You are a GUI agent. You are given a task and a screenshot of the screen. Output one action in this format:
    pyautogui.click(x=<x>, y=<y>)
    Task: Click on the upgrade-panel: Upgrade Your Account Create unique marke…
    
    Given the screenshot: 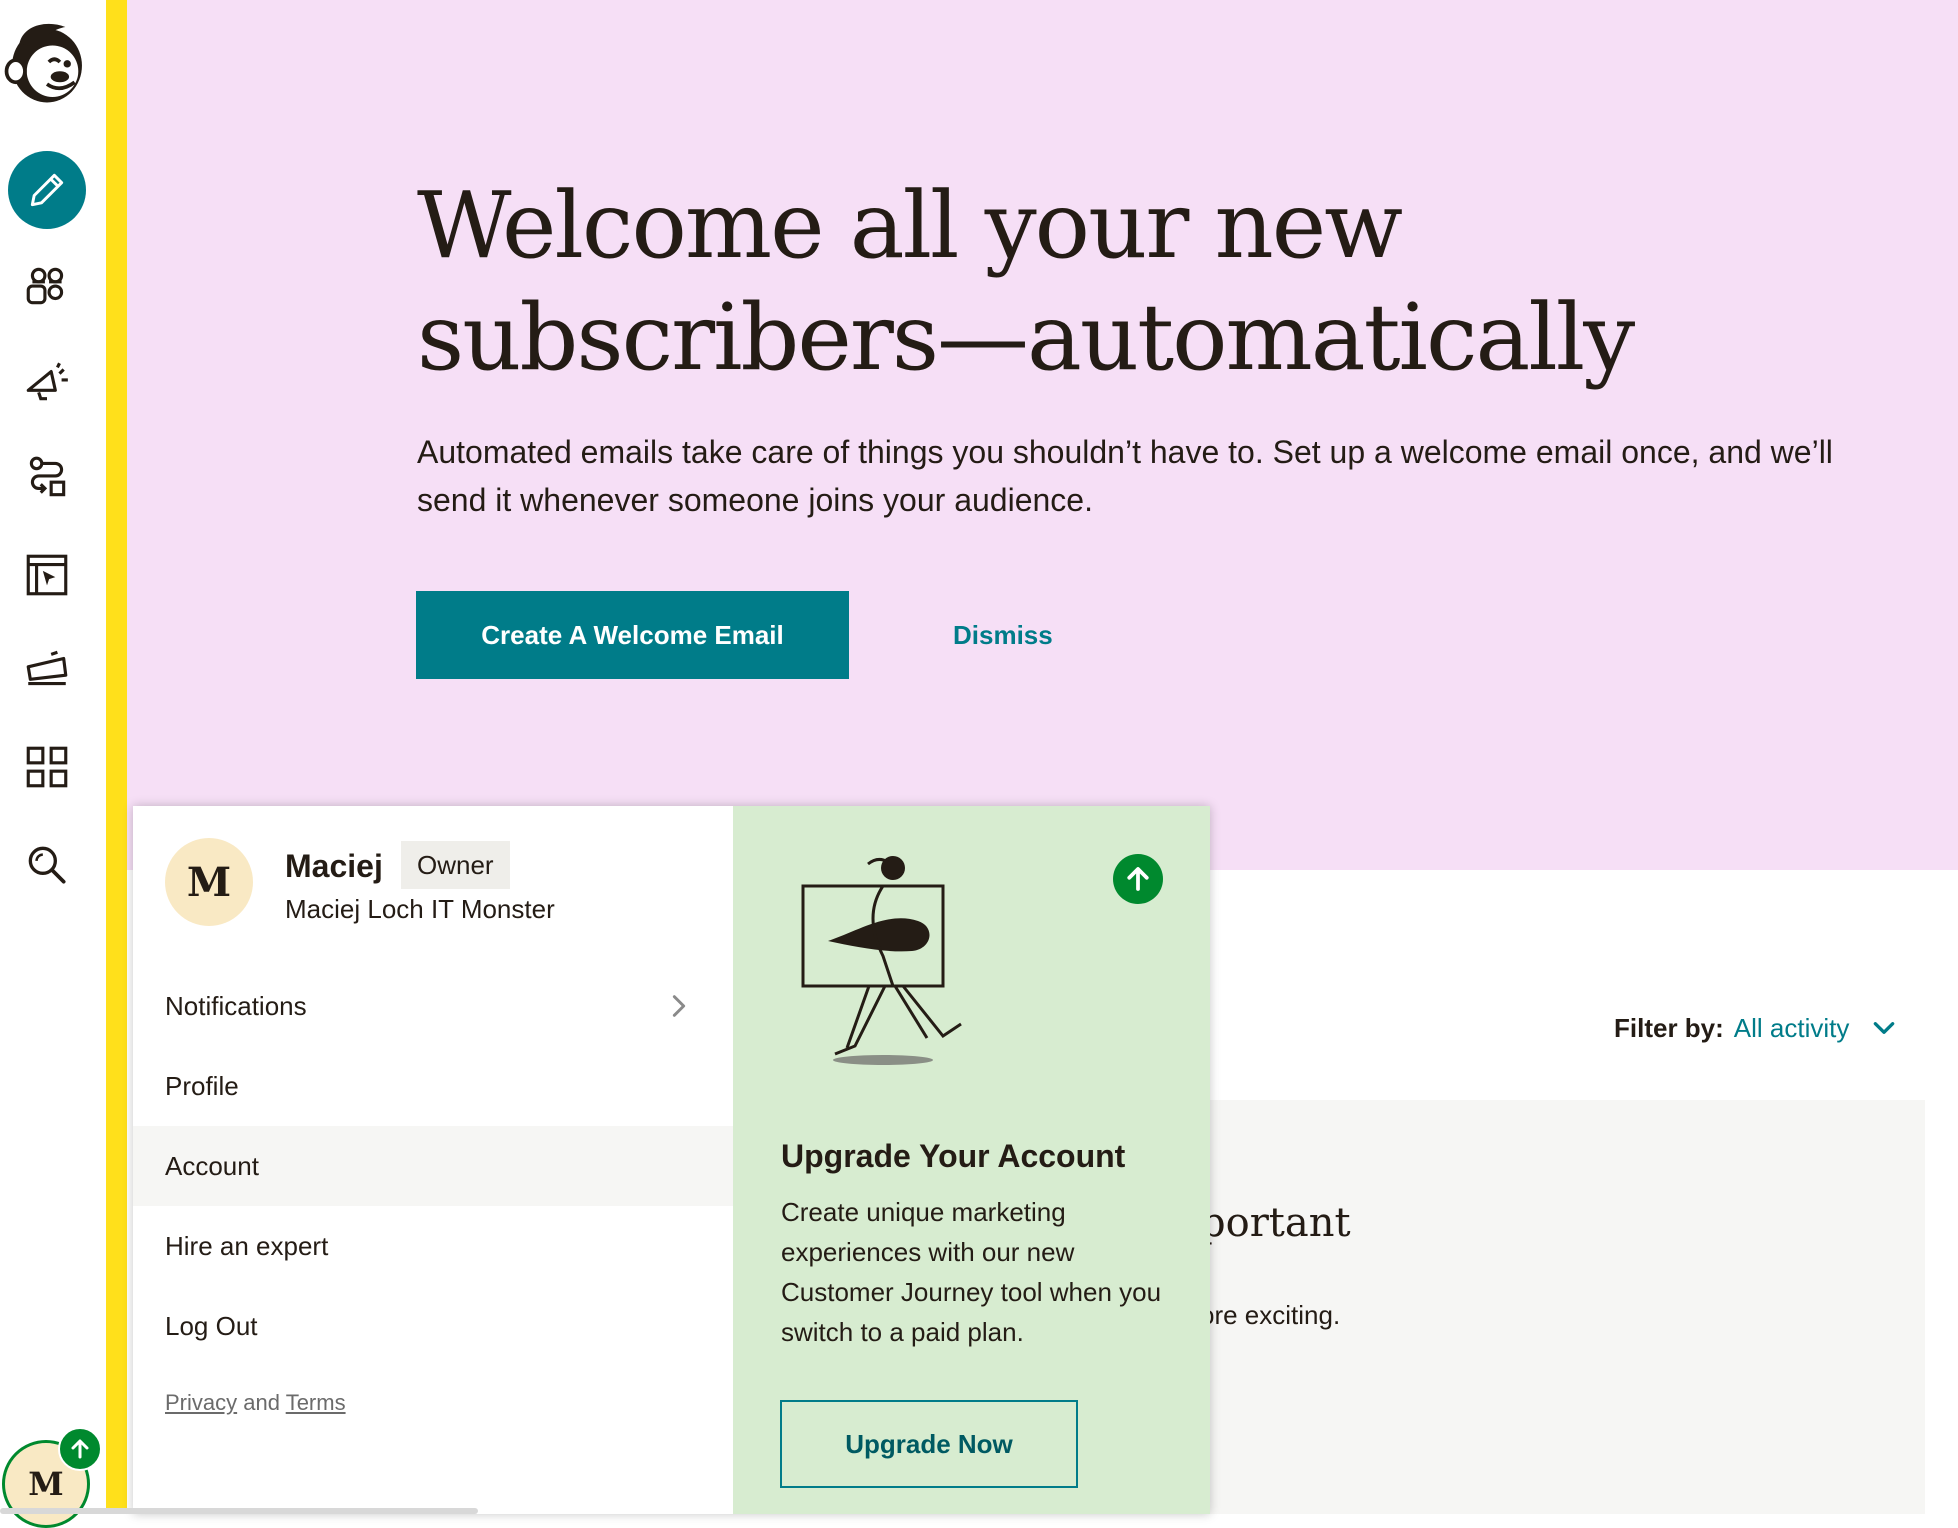 What is the action you would take?
    pyautogui.click(x=971, y=1160)
    